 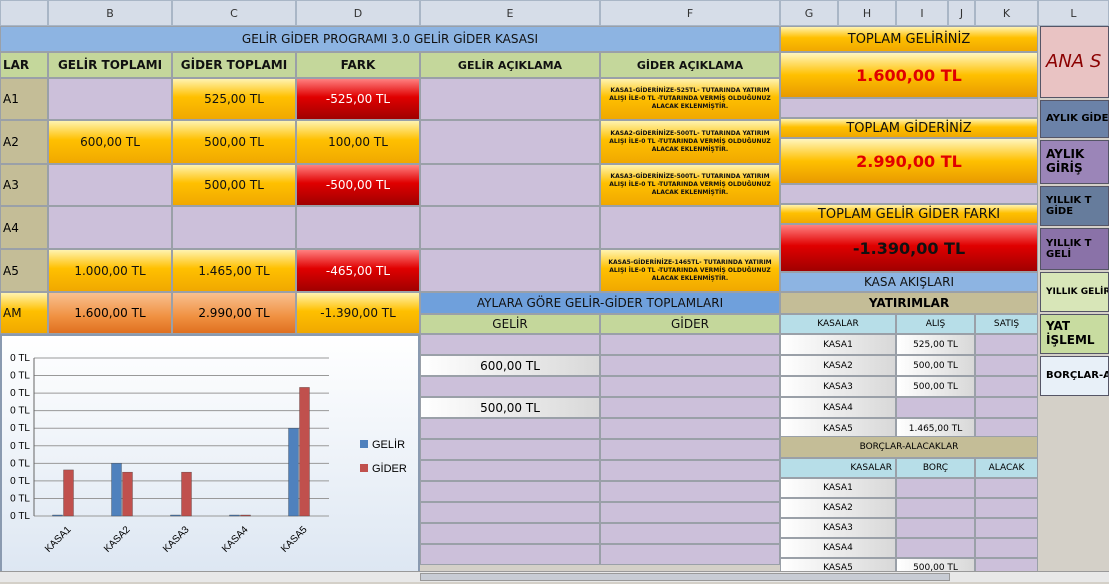 I want to click on spacer, so click(x=909, y=108).